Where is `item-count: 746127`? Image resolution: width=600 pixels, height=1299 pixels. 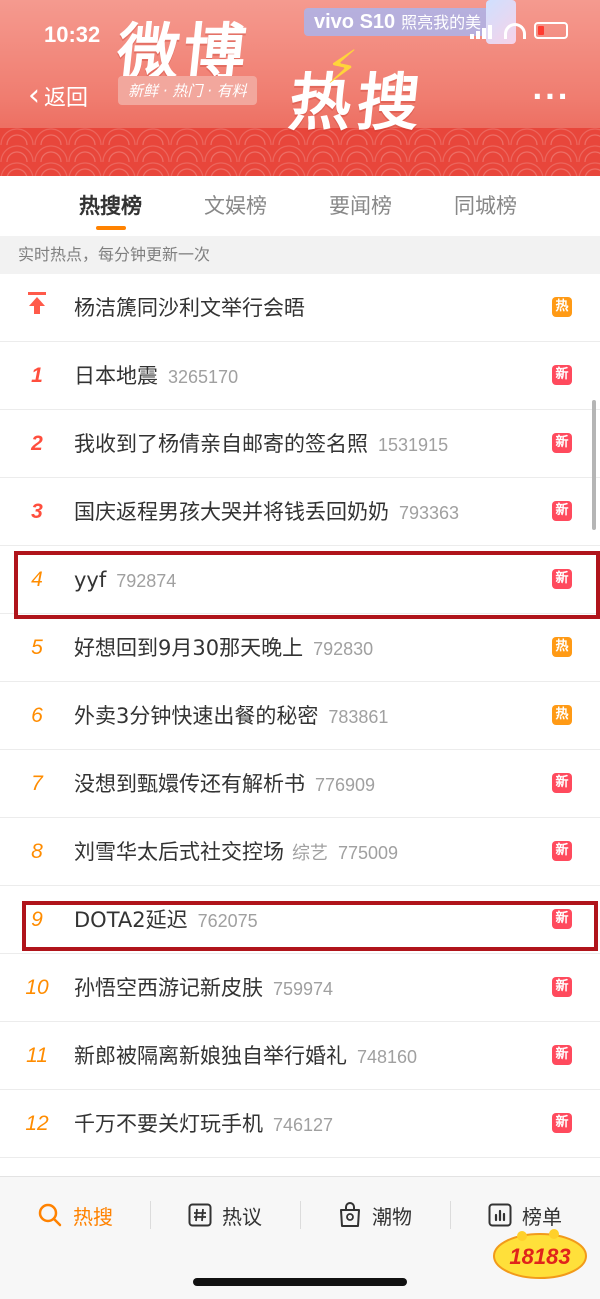 item-count: 746127 is located at coordinates (303, 1125).